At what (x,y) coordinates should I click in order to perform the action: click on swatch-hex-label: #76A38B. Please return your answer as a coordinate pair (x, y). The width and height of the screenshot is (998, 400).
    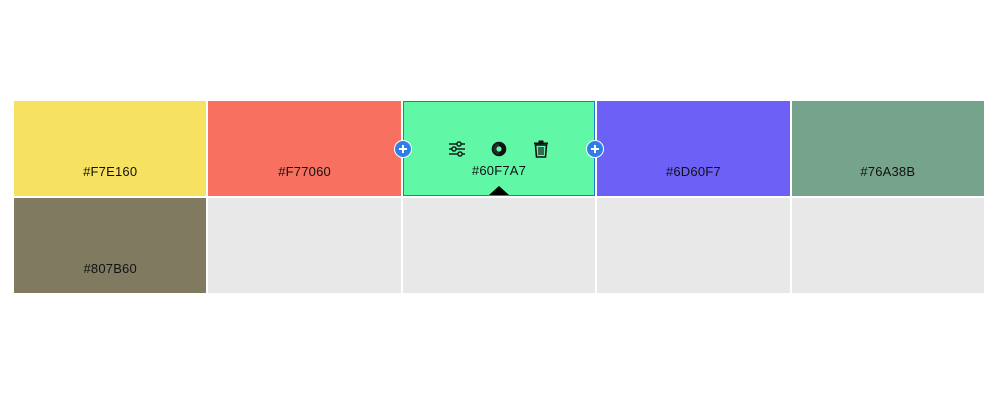
    Looking at the image, I should click on (888, 171).